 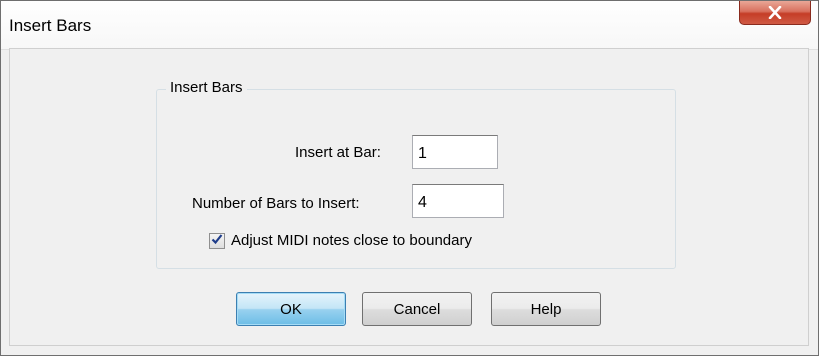 What do you see at coordinates (291, 309) in the screenshot?
I see `ok-button: OK` at bounding box center [291, 309].